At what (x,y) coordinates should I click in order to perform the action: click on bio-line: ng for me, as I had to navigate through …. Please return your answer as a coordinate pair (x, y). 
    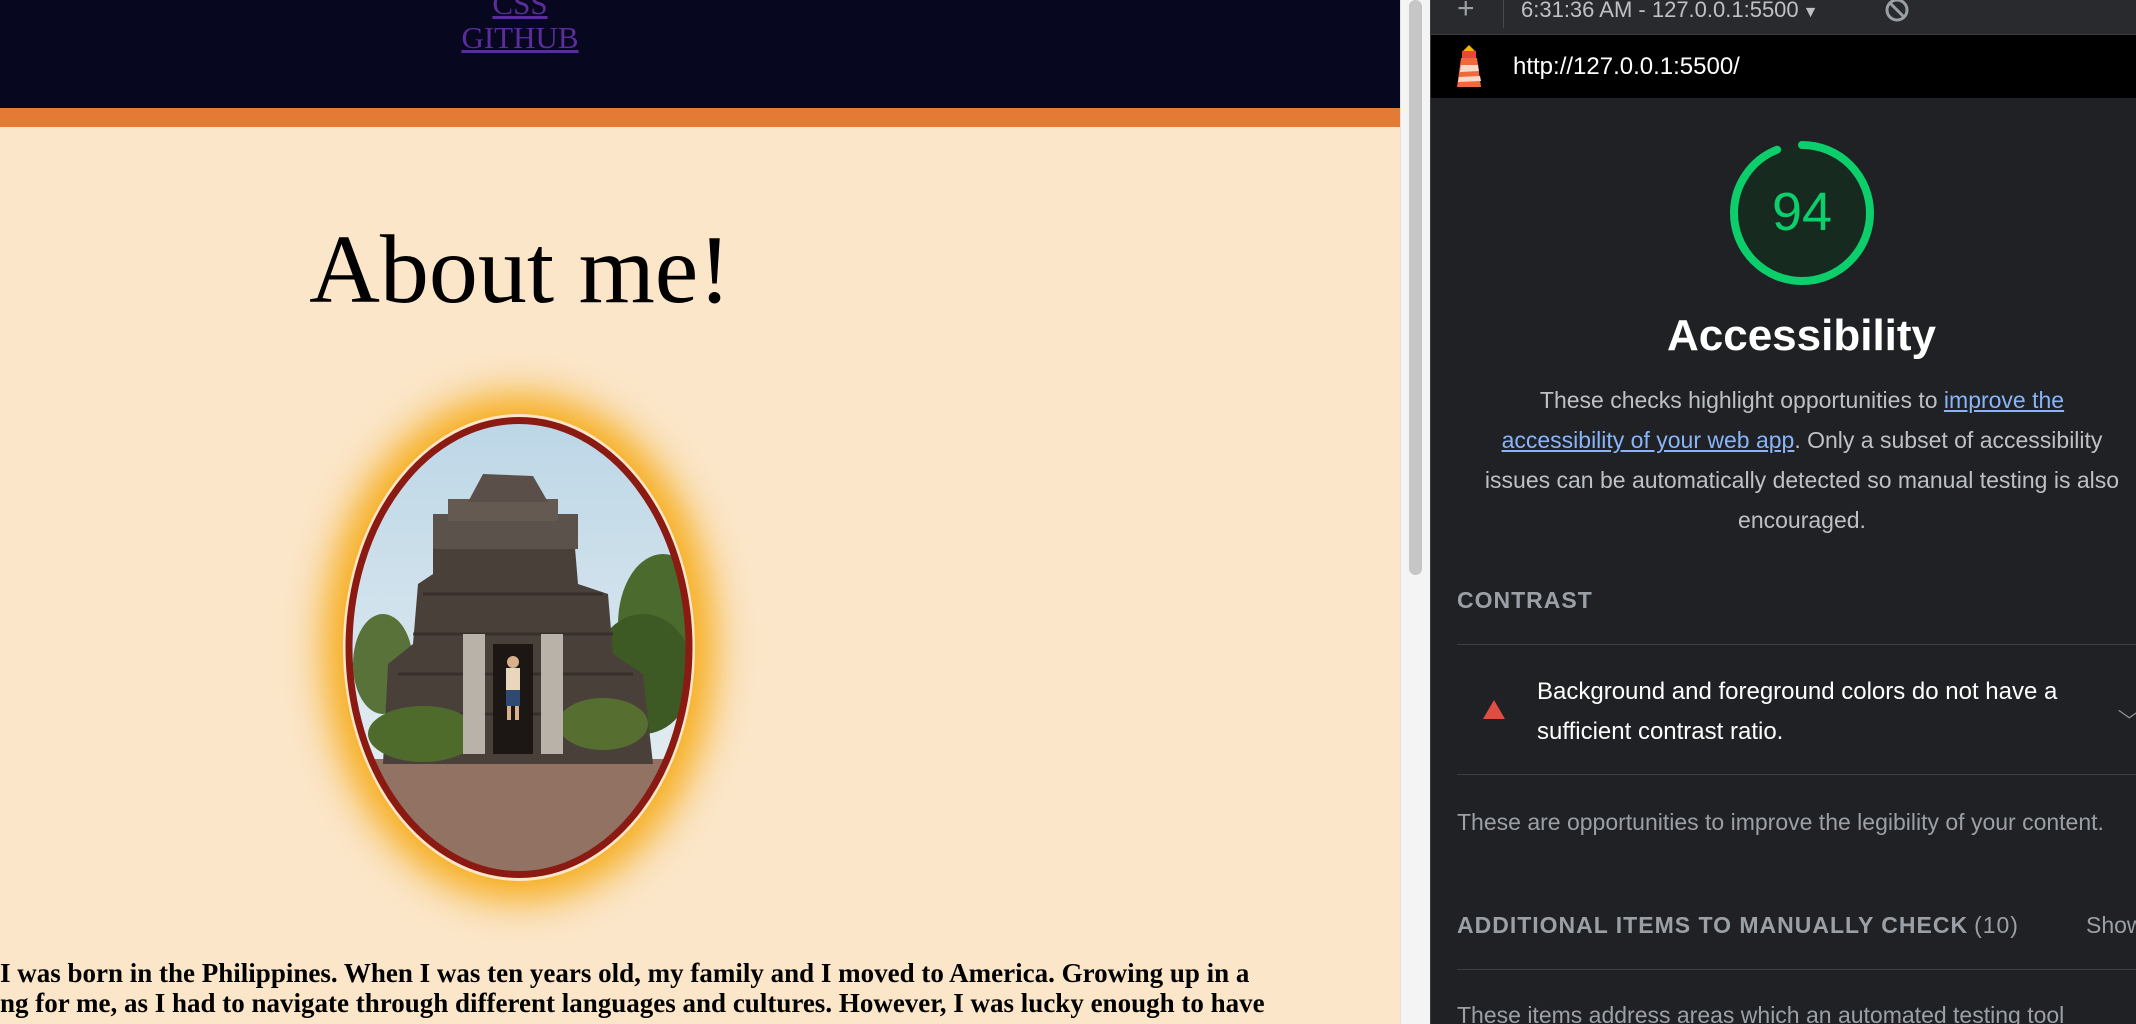
    Looking at the image, I should click on (632, 1003).